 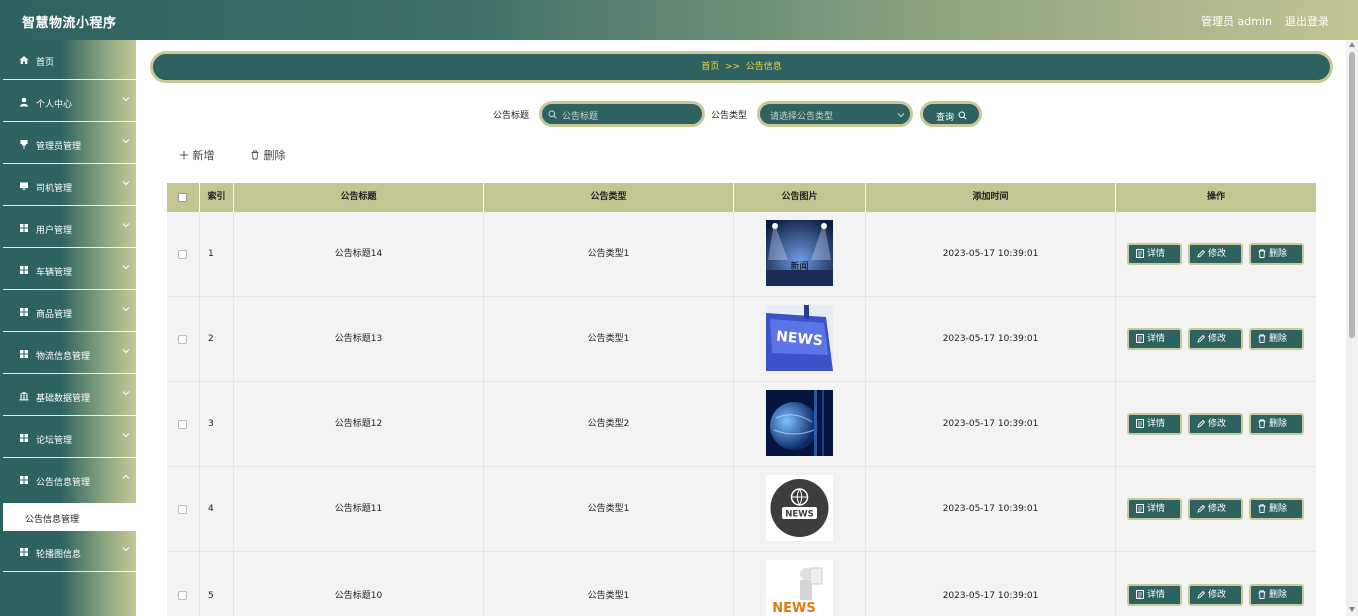 I want to click on image-text: NEWS, so click(x=799, y=515).